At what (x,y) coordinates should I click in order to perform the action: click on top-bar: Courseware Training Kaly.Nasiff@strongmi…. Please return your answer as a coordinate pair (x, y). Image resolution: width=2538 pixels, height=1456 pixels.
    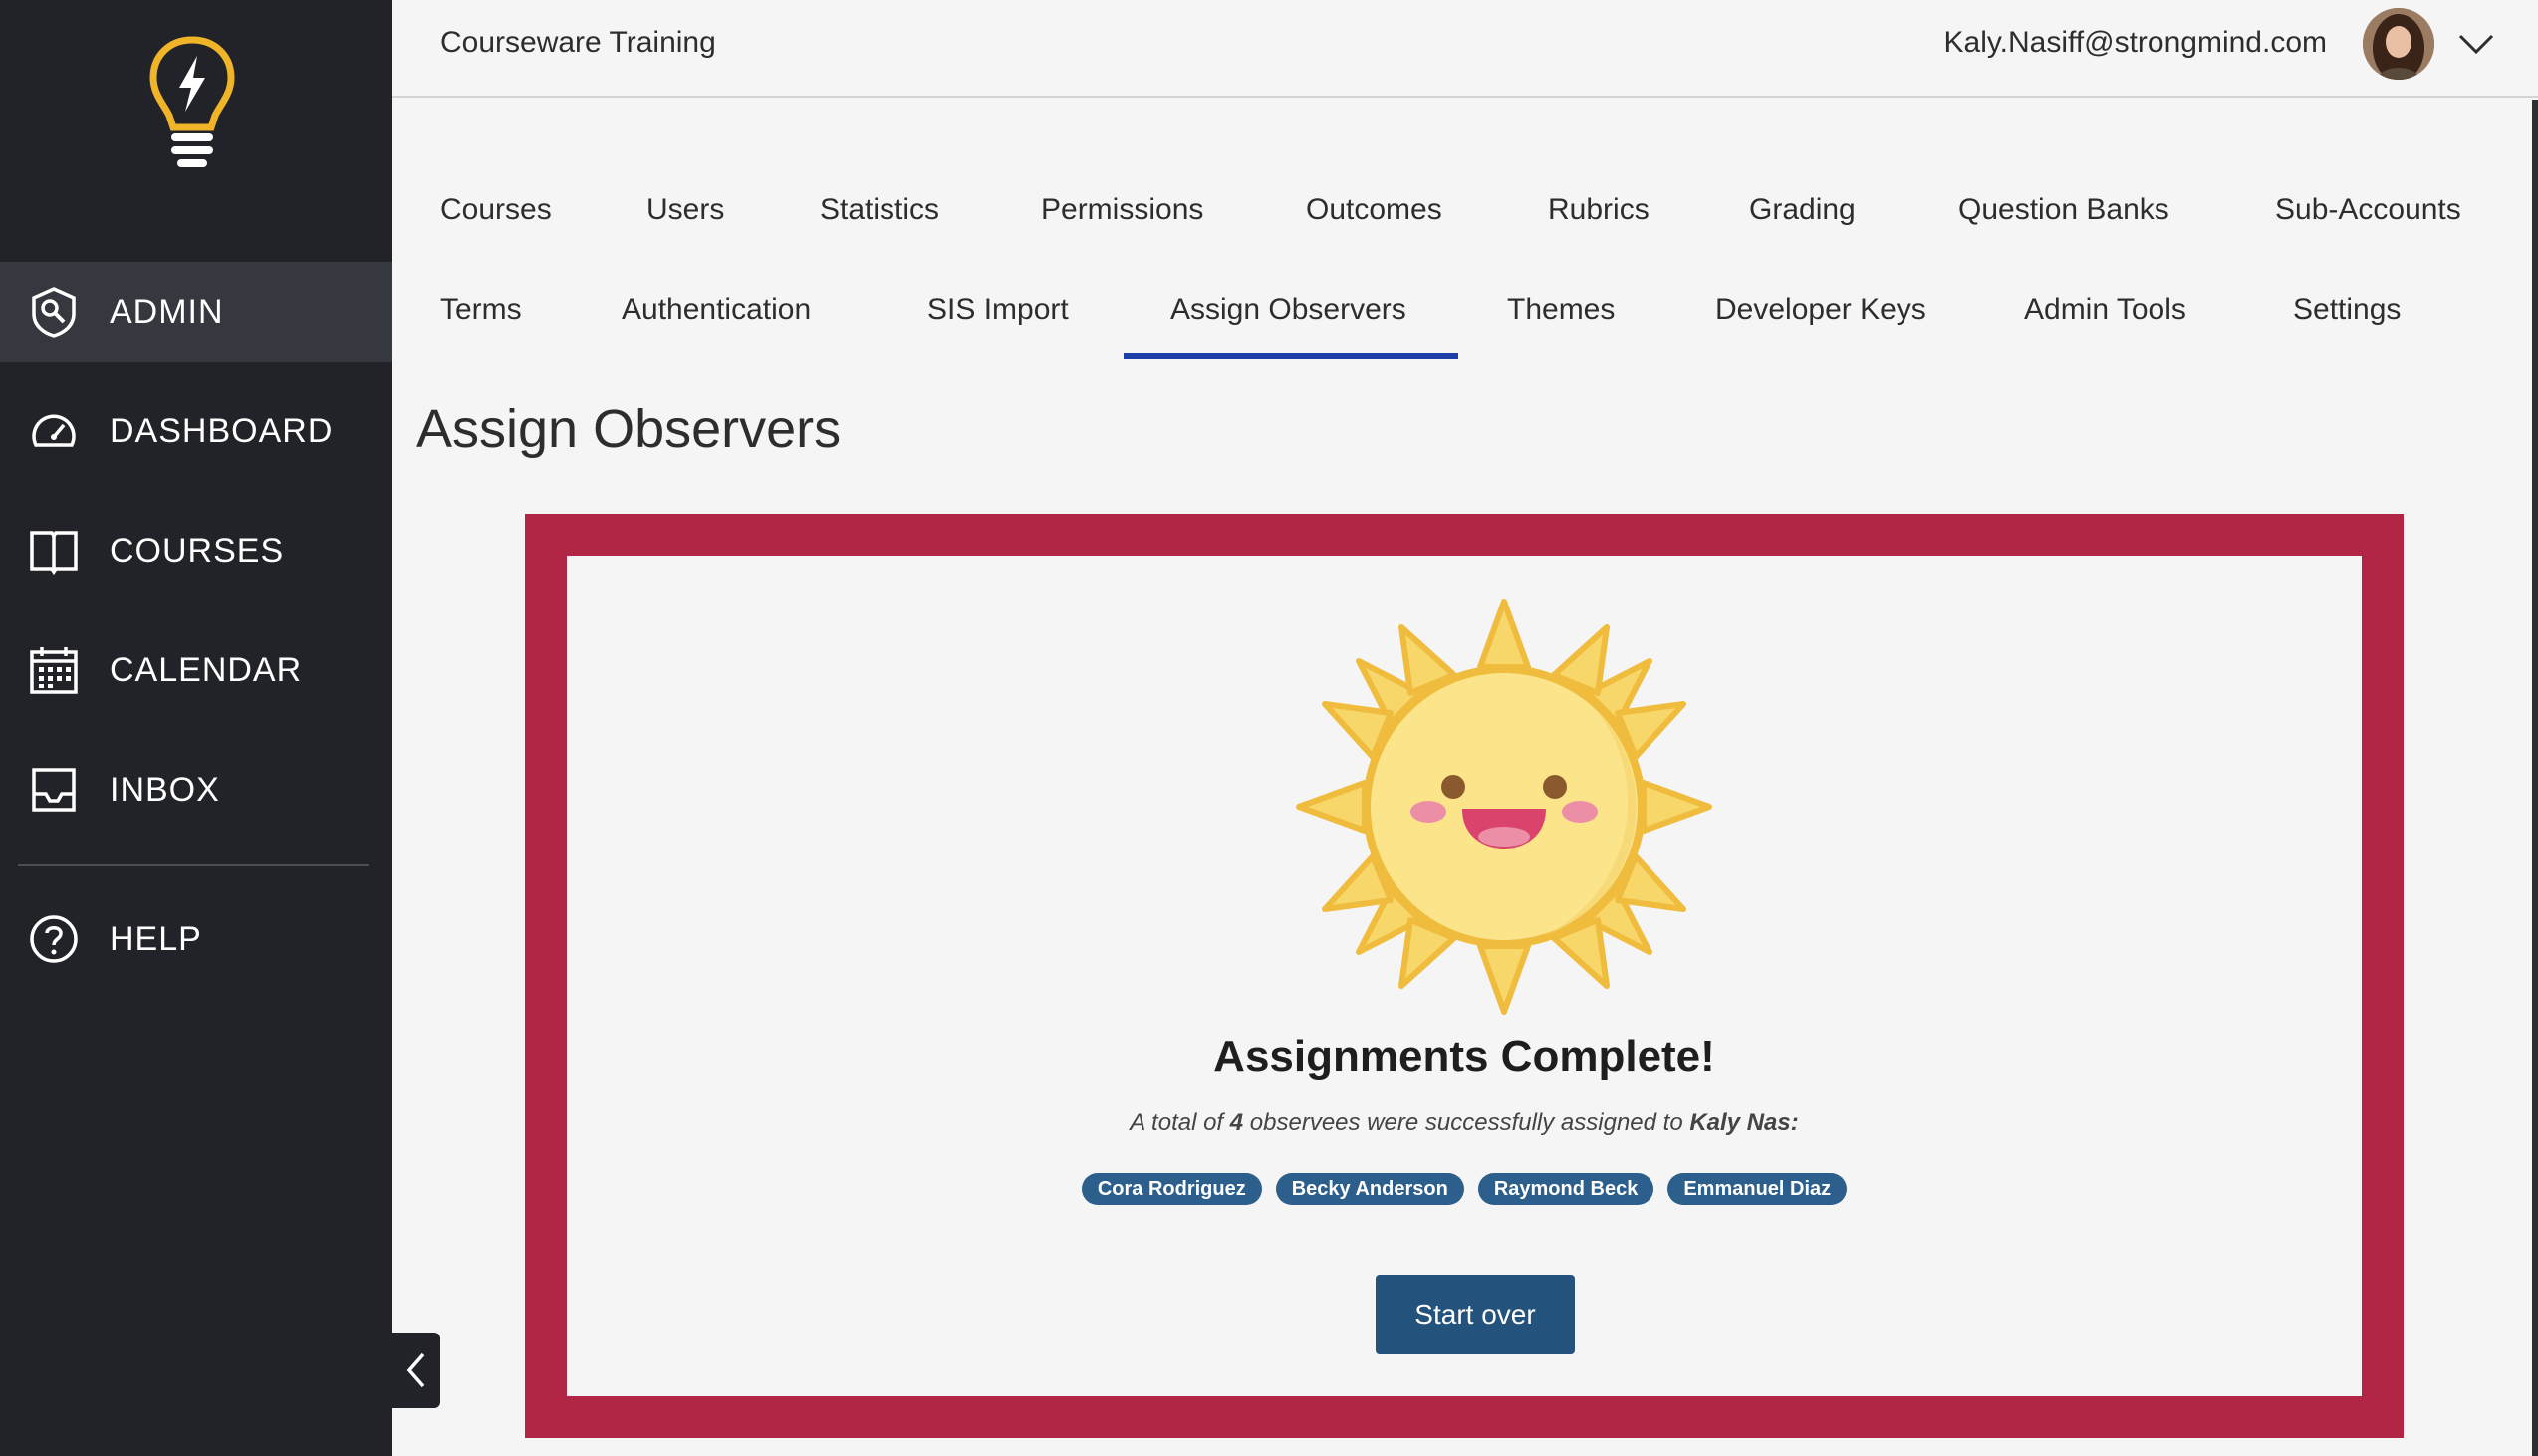
    Looking at the image, I should click on (1465, 49).